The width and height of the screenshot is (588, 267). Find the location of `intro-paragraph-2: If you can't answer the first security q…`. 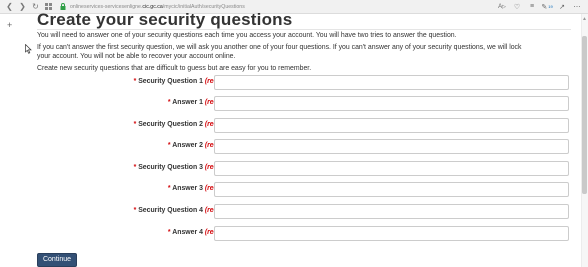

intro-paragraph-2: If you can't answer the first security q… is located at coordinates (279, 52).